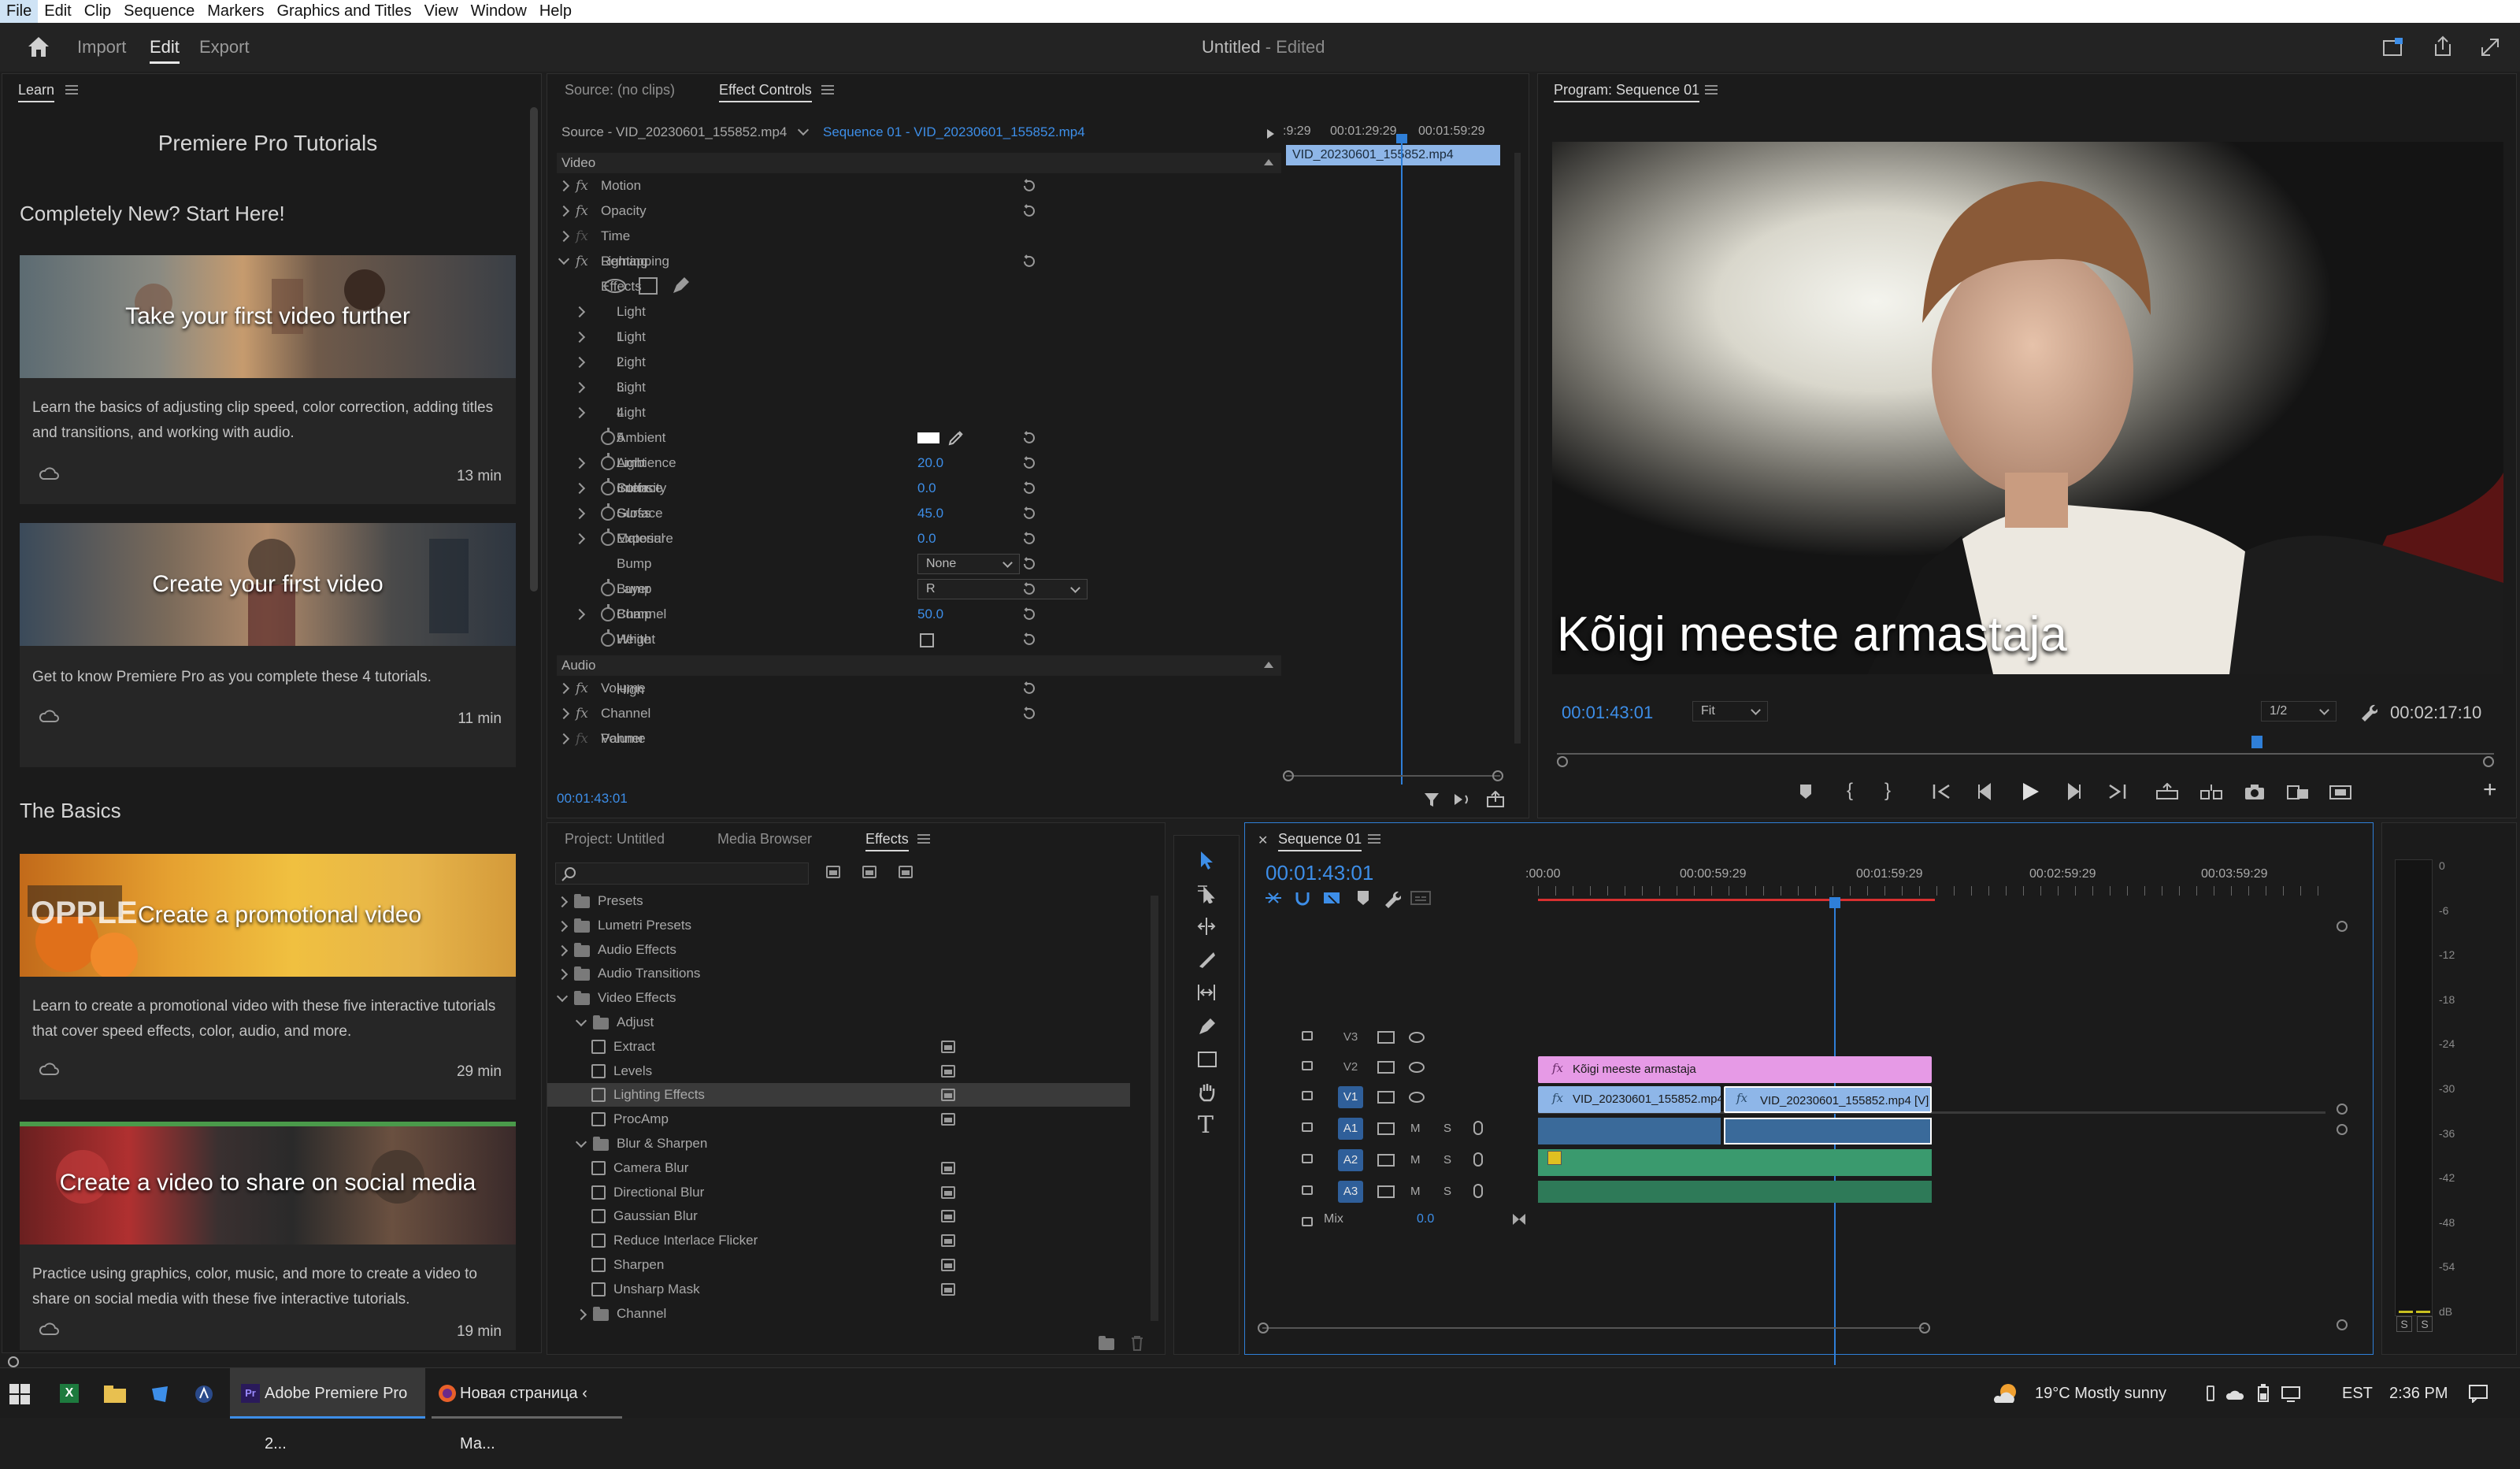 Image resolution: width=2520 pixels, height=1469 pixels. I want to click on new-bin-icon, so click(1106, 1343).